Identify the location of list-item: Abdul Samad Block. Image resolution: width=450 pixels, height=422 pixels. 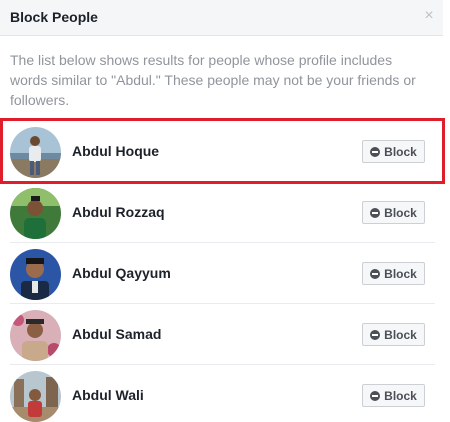
(225, 334).